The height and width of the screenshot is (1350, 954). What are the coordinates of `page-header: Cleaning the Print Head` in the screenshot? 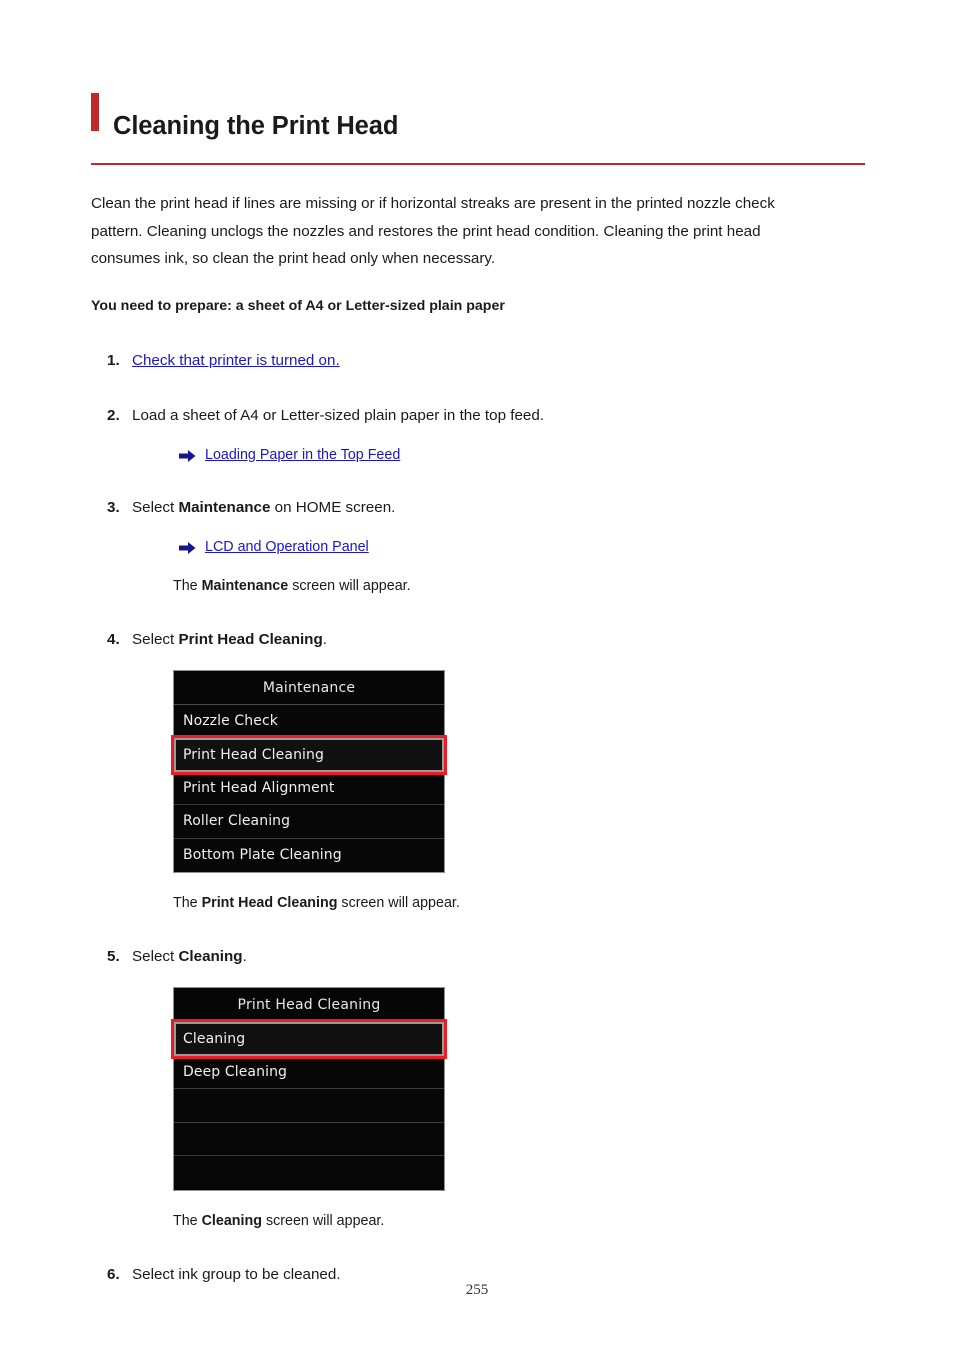 It's located at (477, 83).